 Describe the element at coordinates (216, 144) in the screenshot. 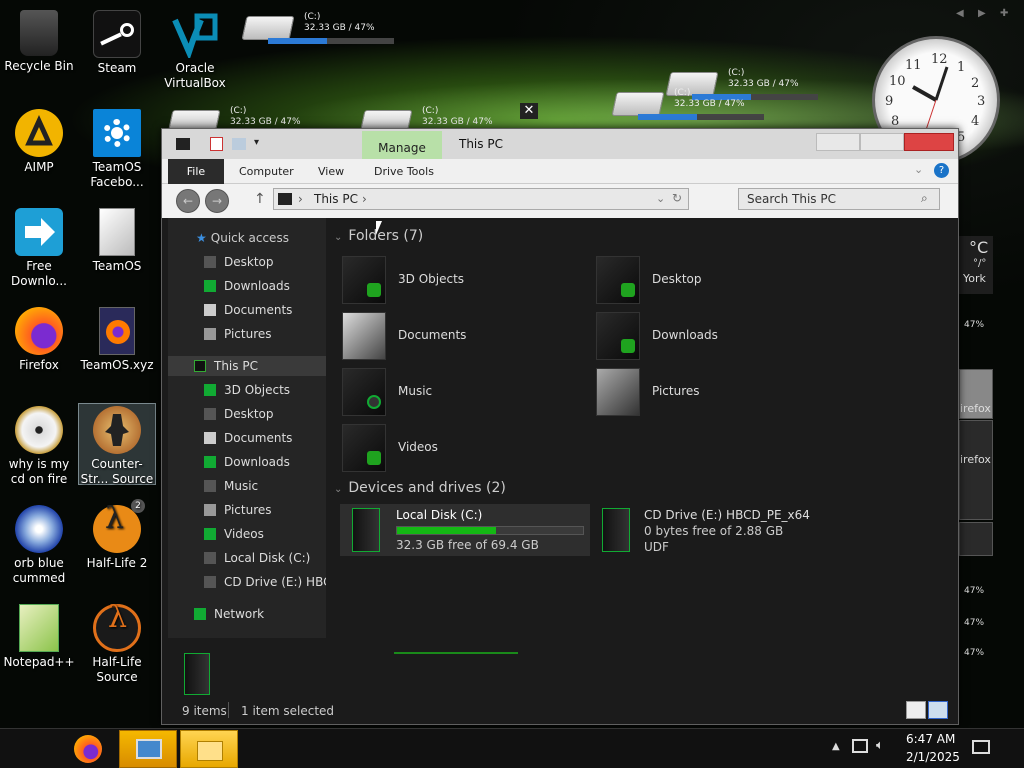

I see `properties-icon` at that location.